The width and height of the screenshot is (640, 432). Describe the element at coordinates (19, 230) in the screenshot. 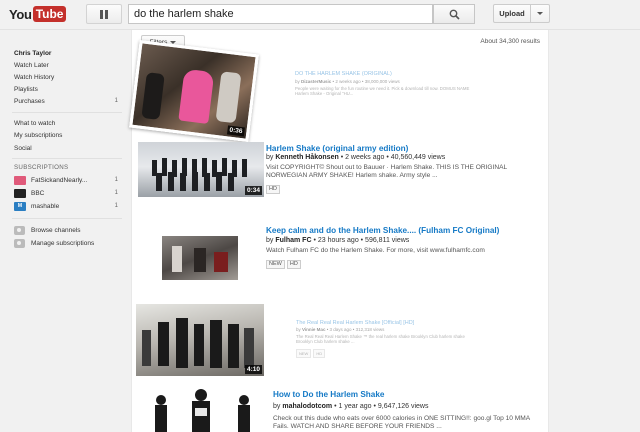

I see `browse-channels-icon` at that location.